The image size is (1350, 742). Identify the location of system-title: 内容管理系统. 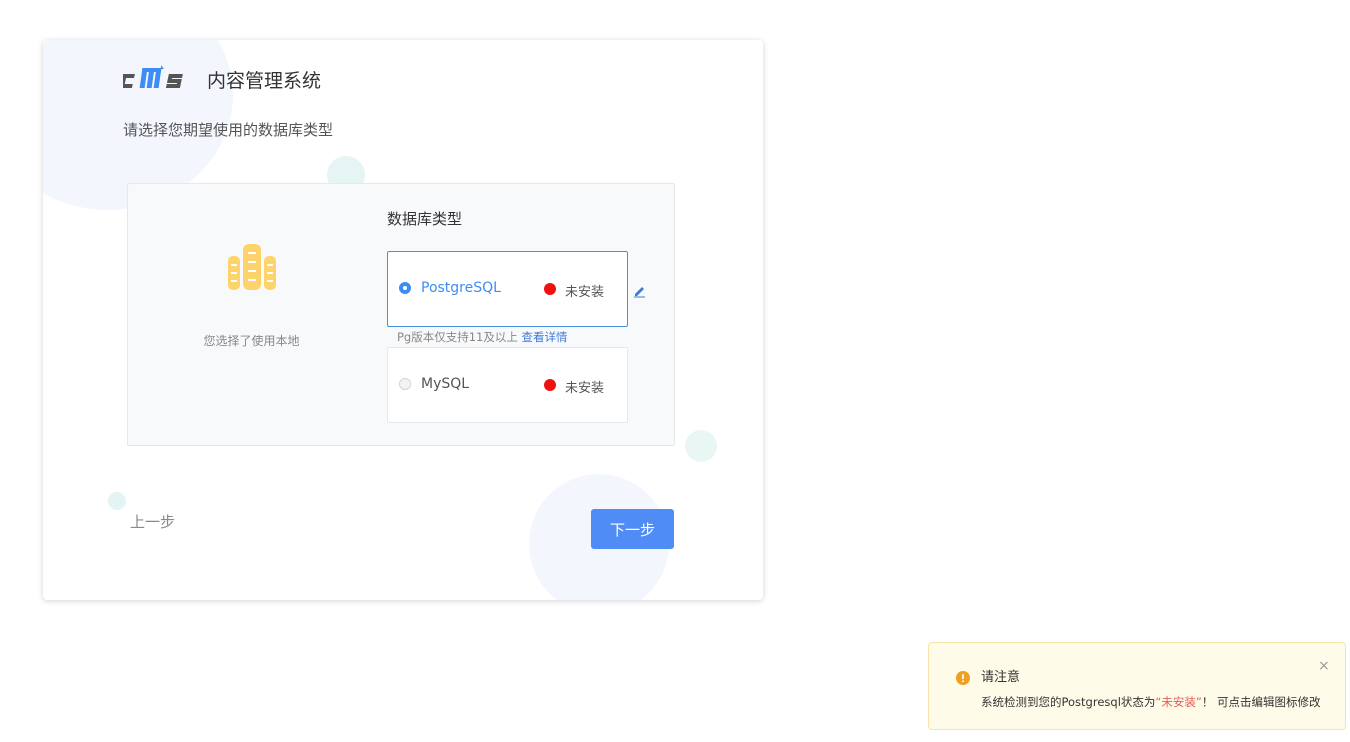
(264, 81).